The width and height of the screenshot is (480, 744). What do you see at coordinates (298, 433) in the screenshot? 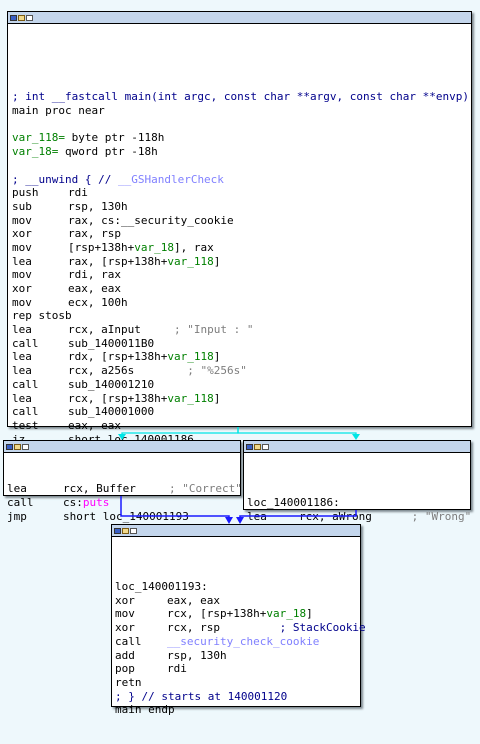
I see `edge-false-branch` at bounding box center [298, 433].